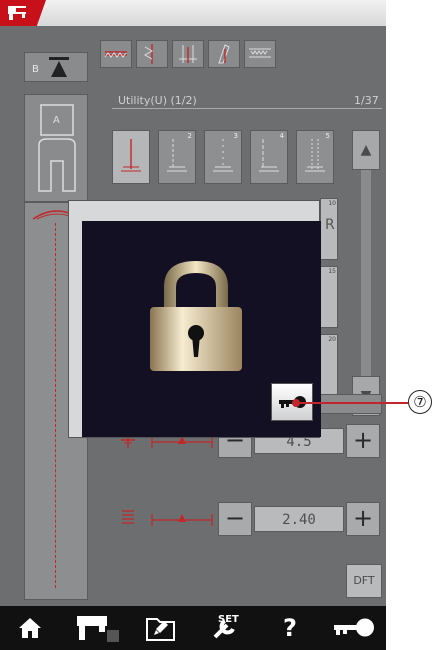  I want to click on bobbin-label: B, so click(35, 69).